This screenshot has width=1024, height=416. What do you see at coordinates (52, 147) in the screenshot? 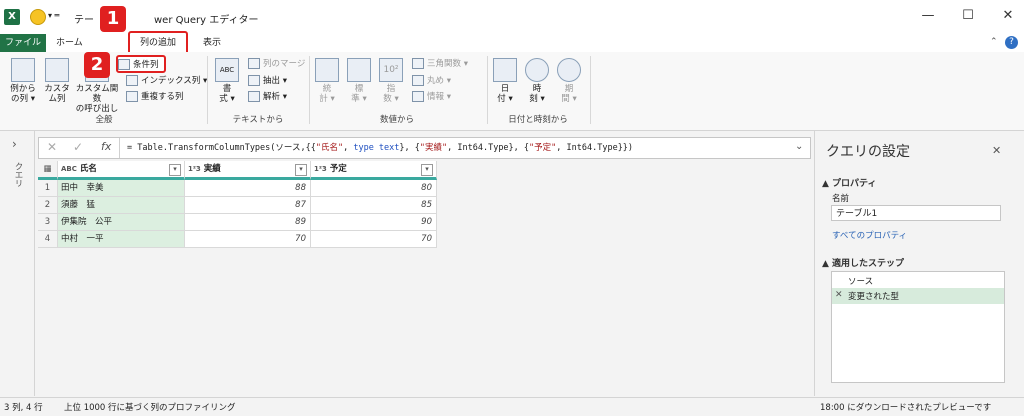
I see `cancel-formula-icon: ✕` at bounding box center [52, 147].